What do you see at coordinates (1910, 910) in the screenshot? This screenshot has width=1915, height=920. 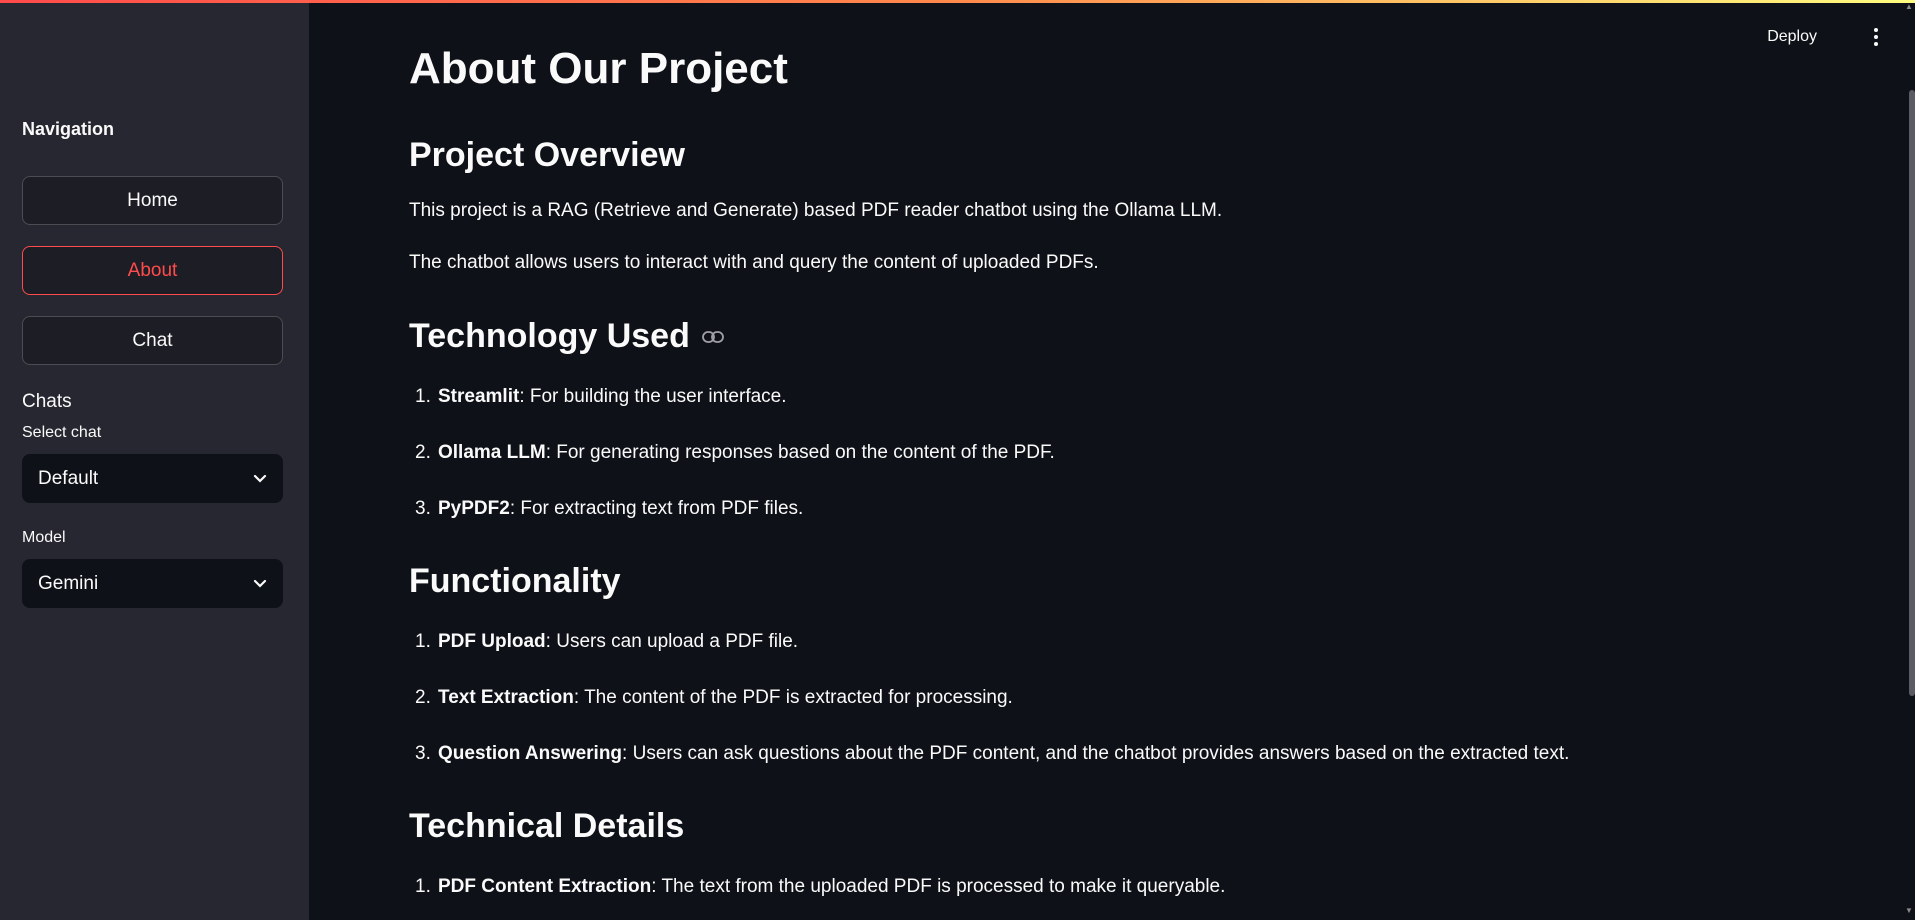 I see `scroll-down-icon: ▼` at bounding box center [1910, 910].